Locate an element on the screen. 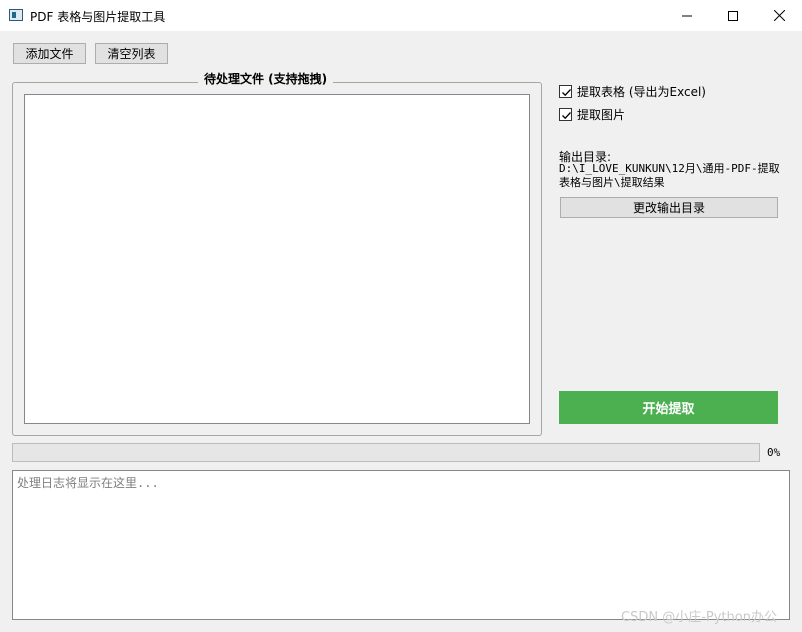 The height and width of the screenshot is (632, 802). progress-text: 0% is located at coordinates (774, 452).